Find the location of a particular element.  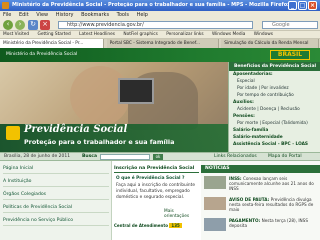

back-icon: ‹ is located at coordinates (8, 25).